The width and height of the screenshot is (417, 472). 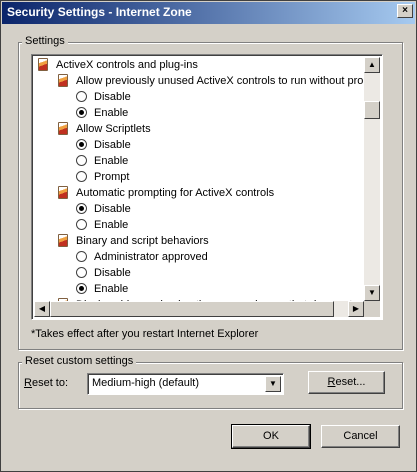 What do you see at coordinates (360, 436) in the screenshot?
I see `cancel-button: Cancel` at bounding box center [360, 436].